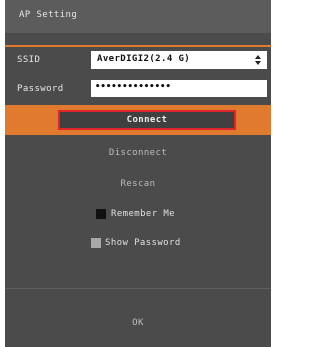  Describe the element at coordinates (258, 60) in the screenshot. I see `select-arrows-icon` at that location.